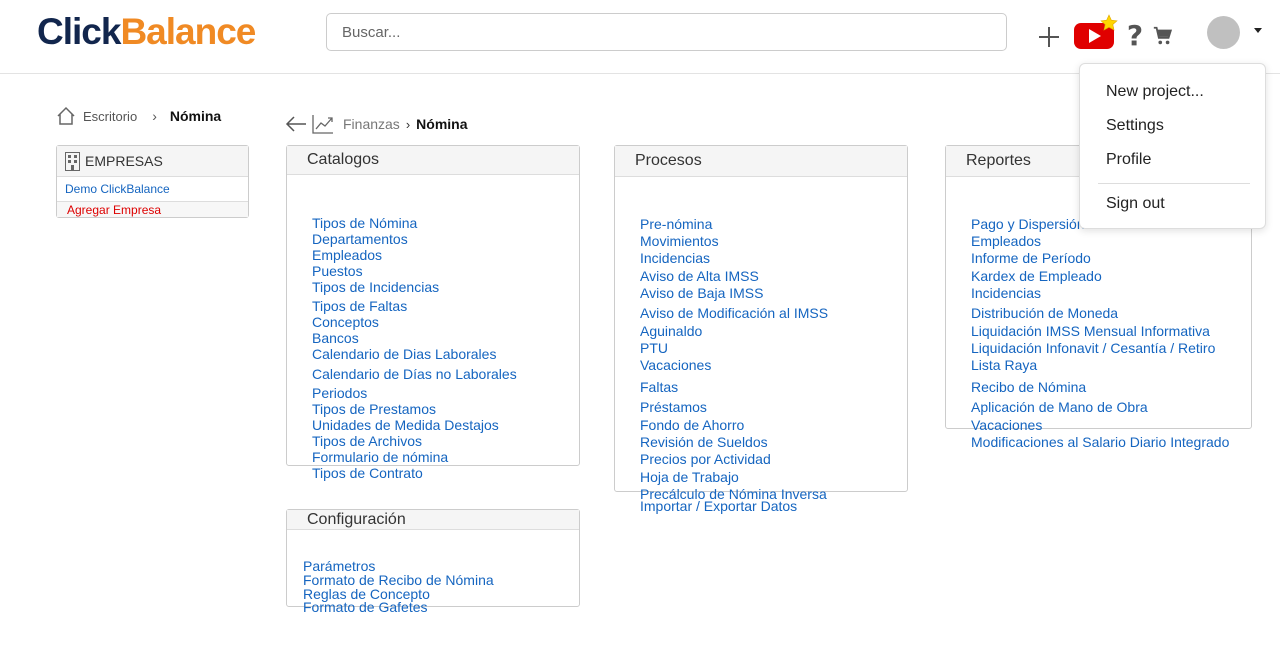 The height and width of the screenshot is (656, 1280). What do you see at coordinates (66, 116) in the screenshot?
I see `home-icon` at bounding box center [66, 116].